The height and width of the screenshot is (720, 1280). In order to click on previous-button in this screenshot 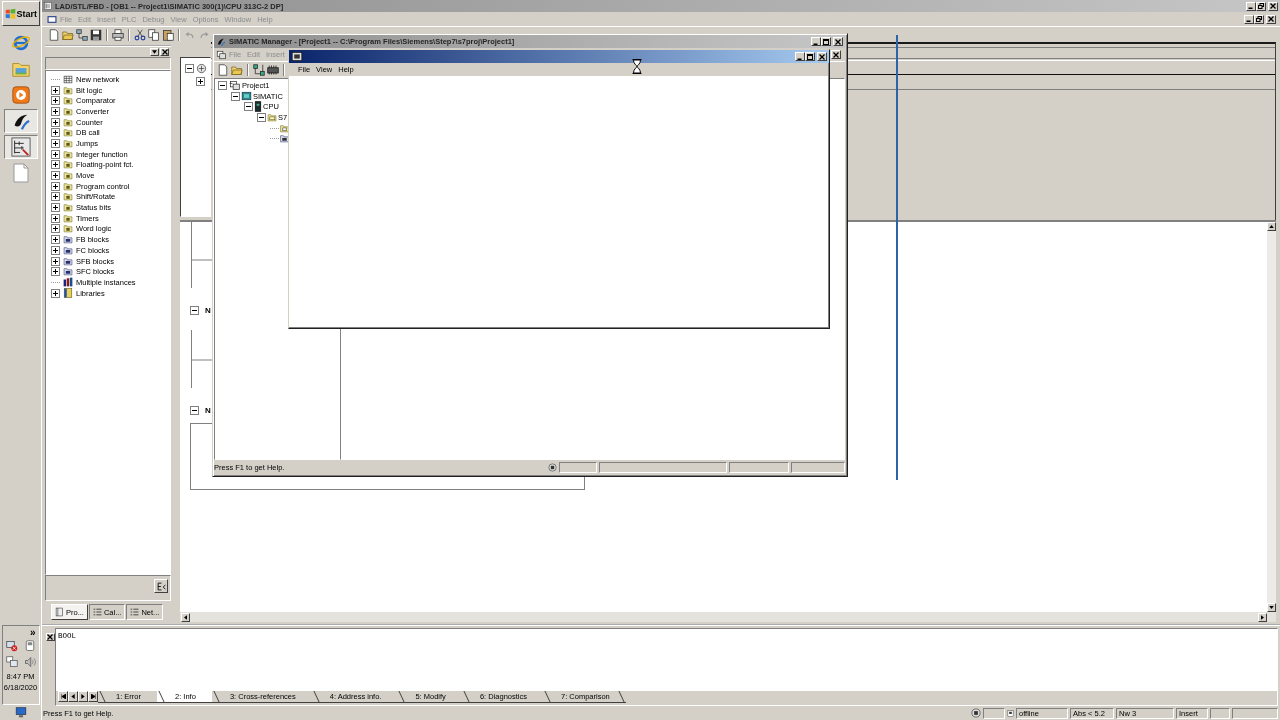, I will do `click(73, 696)`.